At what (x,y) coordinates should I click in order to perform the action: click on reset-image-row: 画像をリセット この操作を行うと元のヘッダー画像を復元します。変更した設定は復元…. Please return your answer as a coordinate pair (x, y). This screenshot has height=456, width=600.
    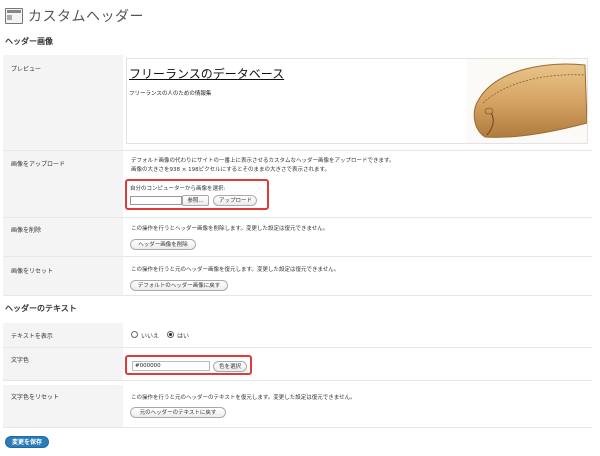
    Looking at the image, I should click on (297, 276).